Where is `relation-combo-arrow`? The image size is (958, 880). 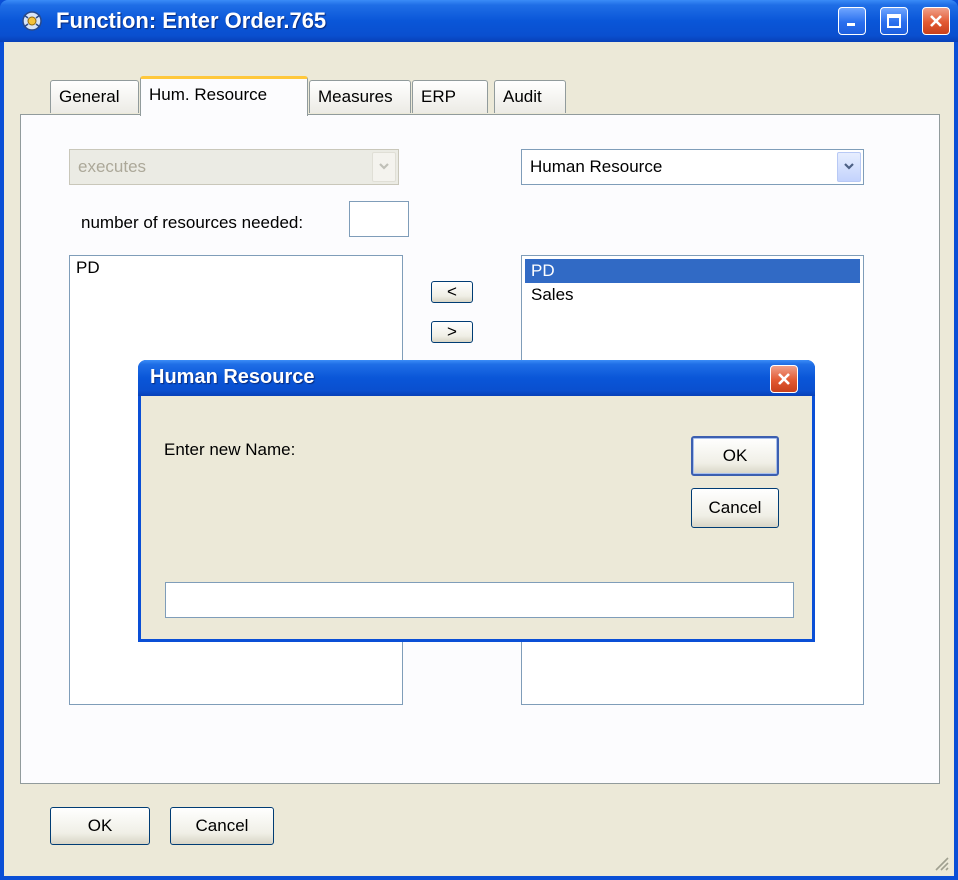 relation-combo-arrow is located at coordinates (384, 167).